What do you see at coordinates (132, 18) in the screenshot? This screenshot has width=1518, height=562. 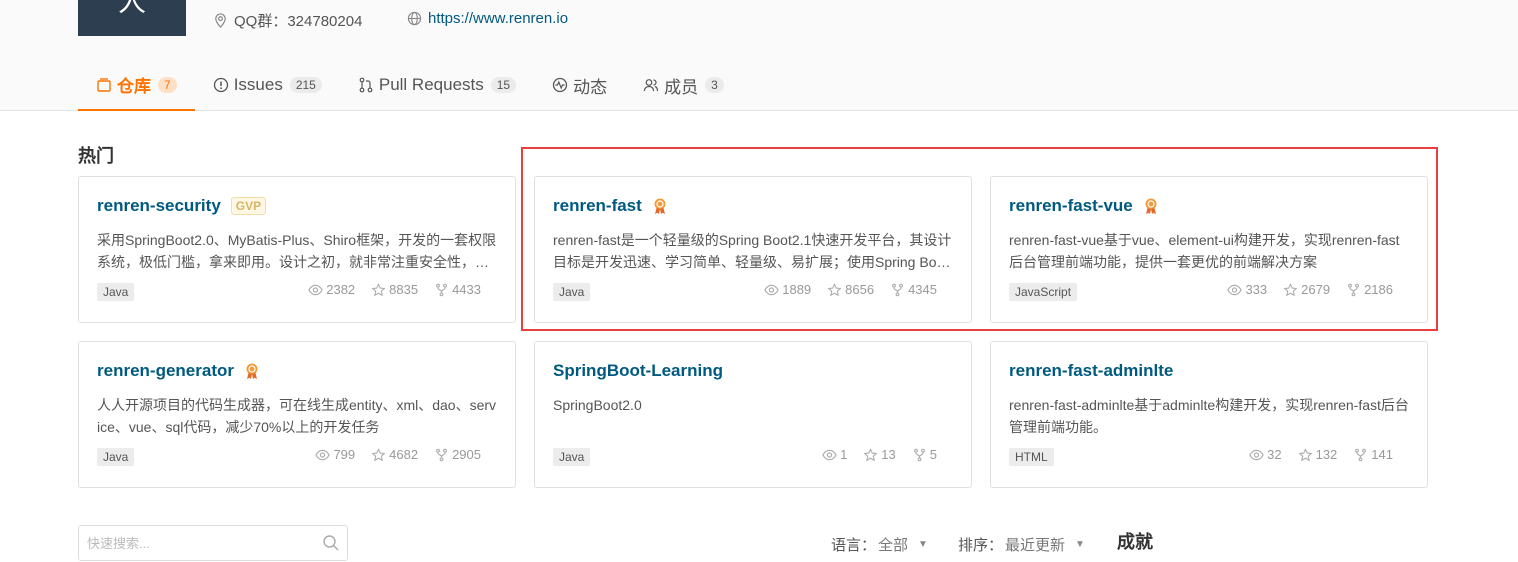 I see `org-avatar: 人` at bounding box center [132, 18].